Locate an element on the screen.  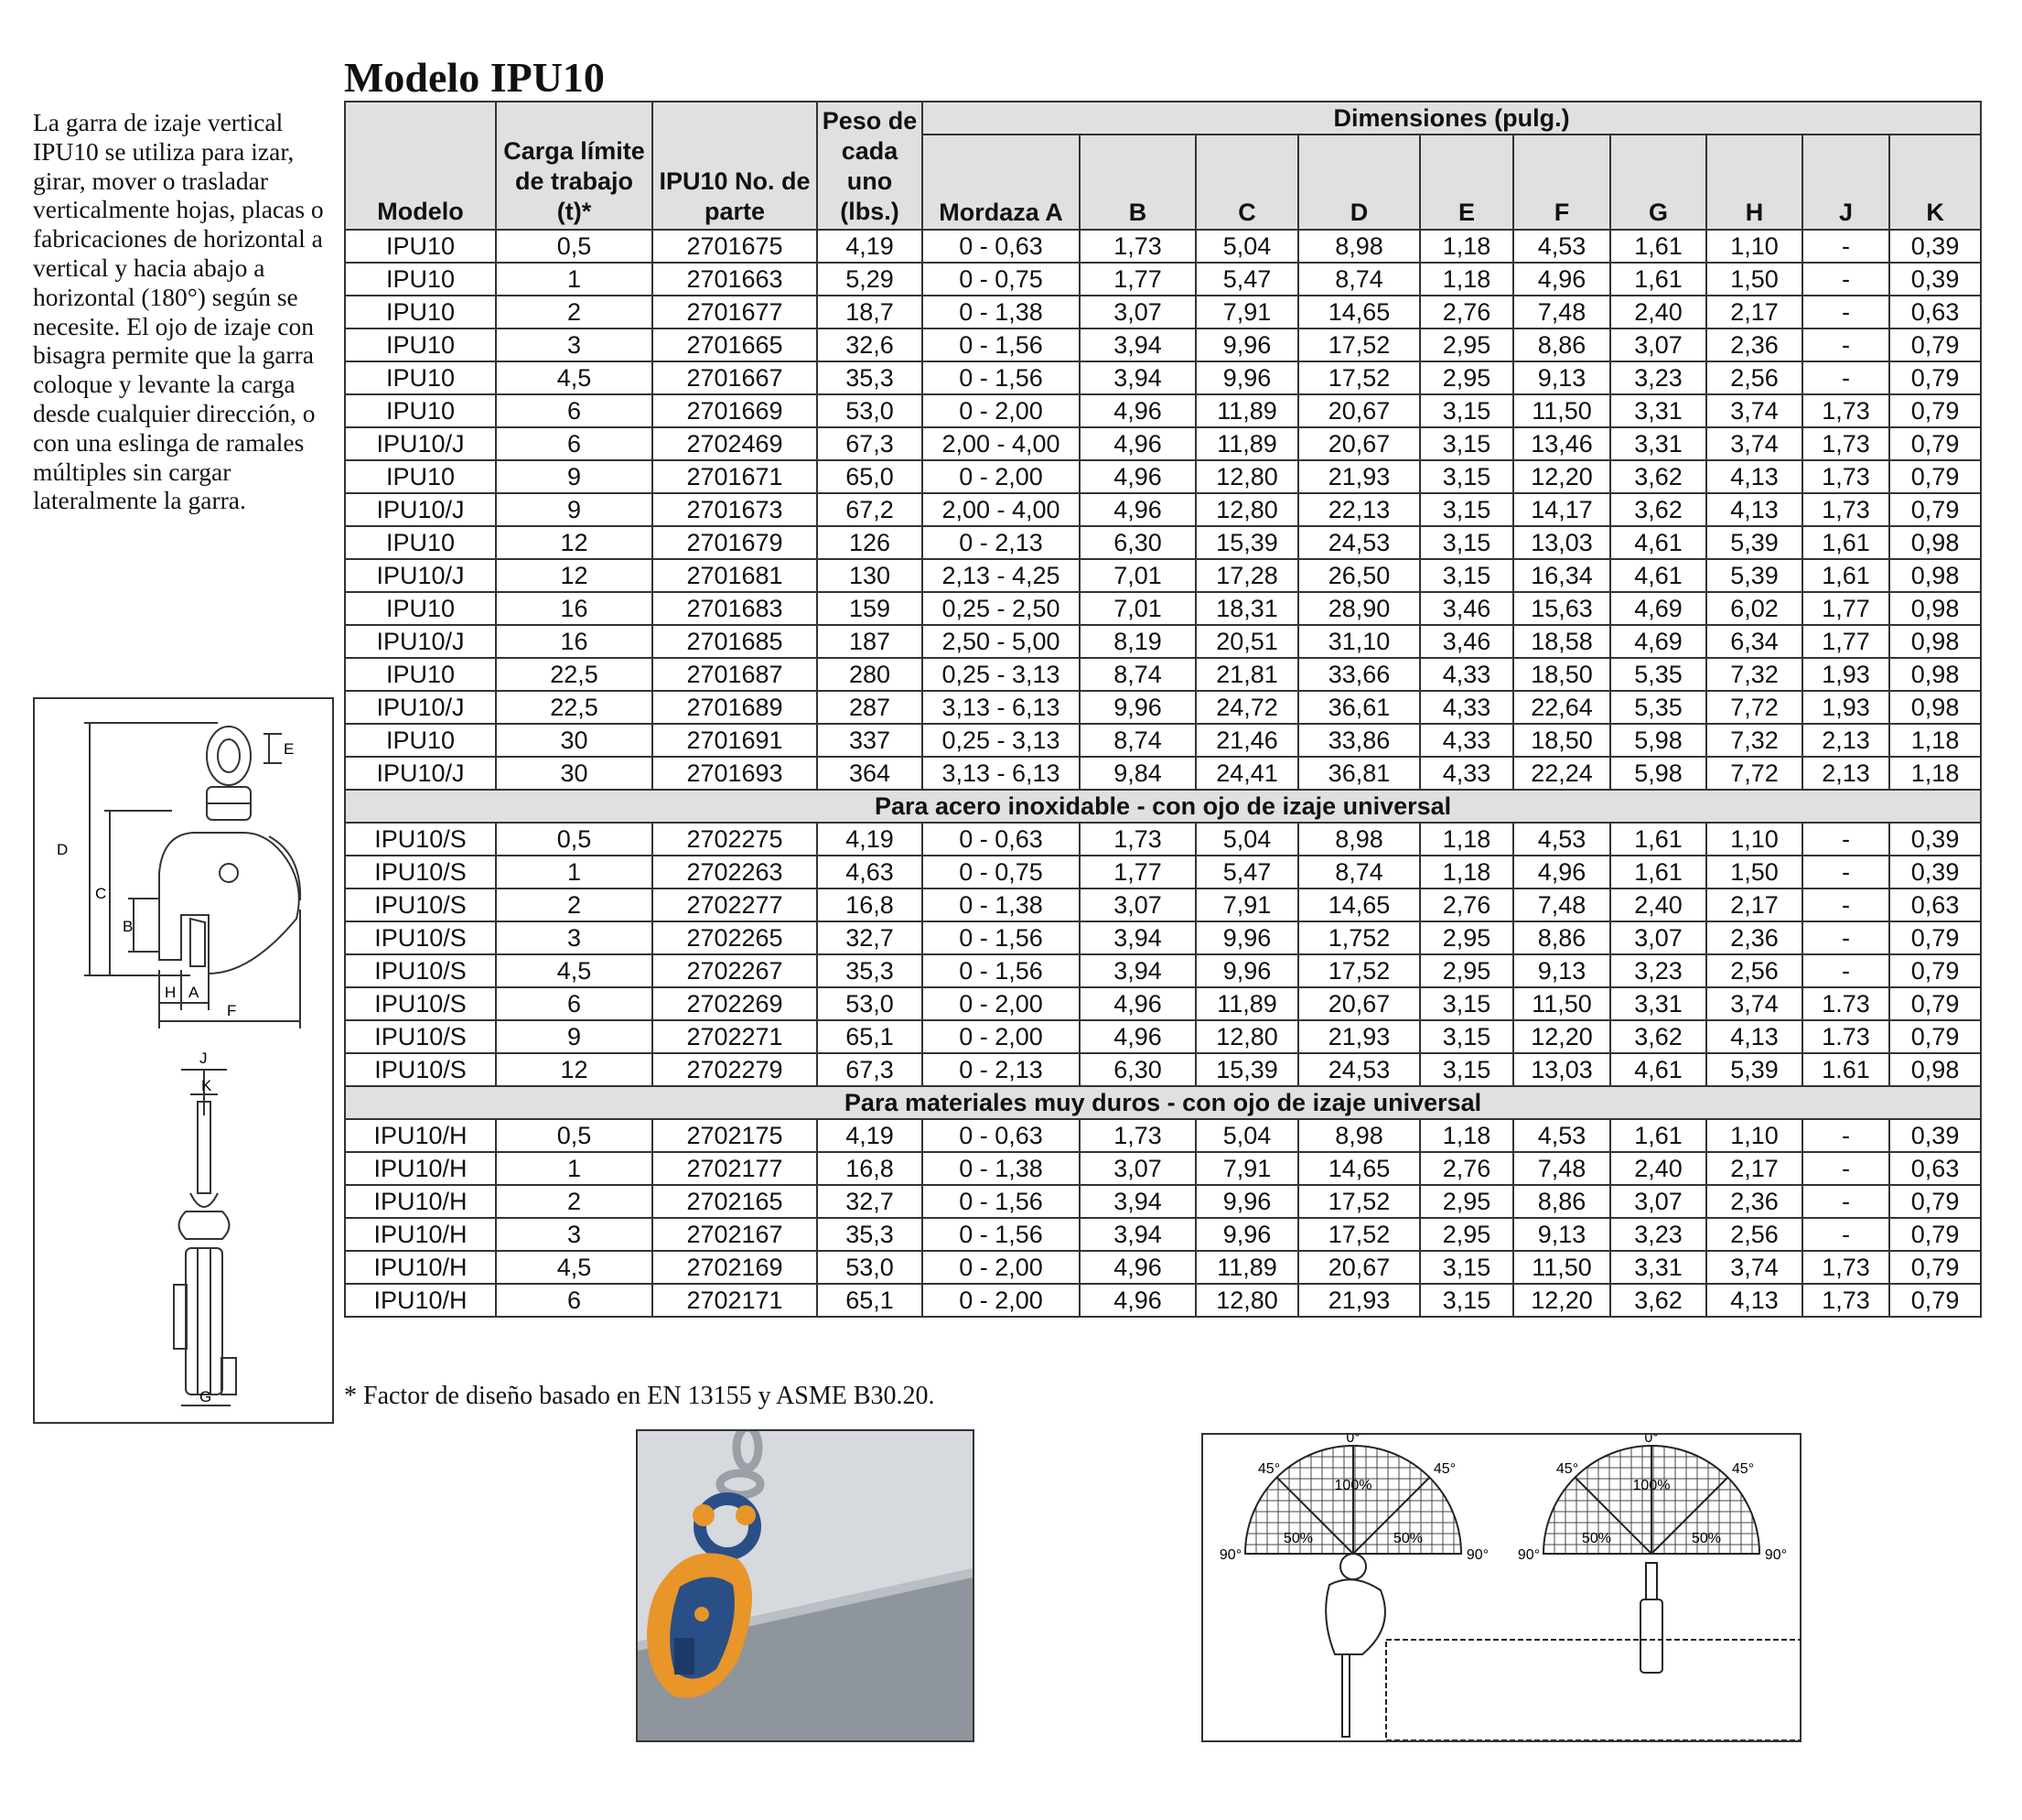
table-cell: 6,02 is located at coordinates (1754, 608).